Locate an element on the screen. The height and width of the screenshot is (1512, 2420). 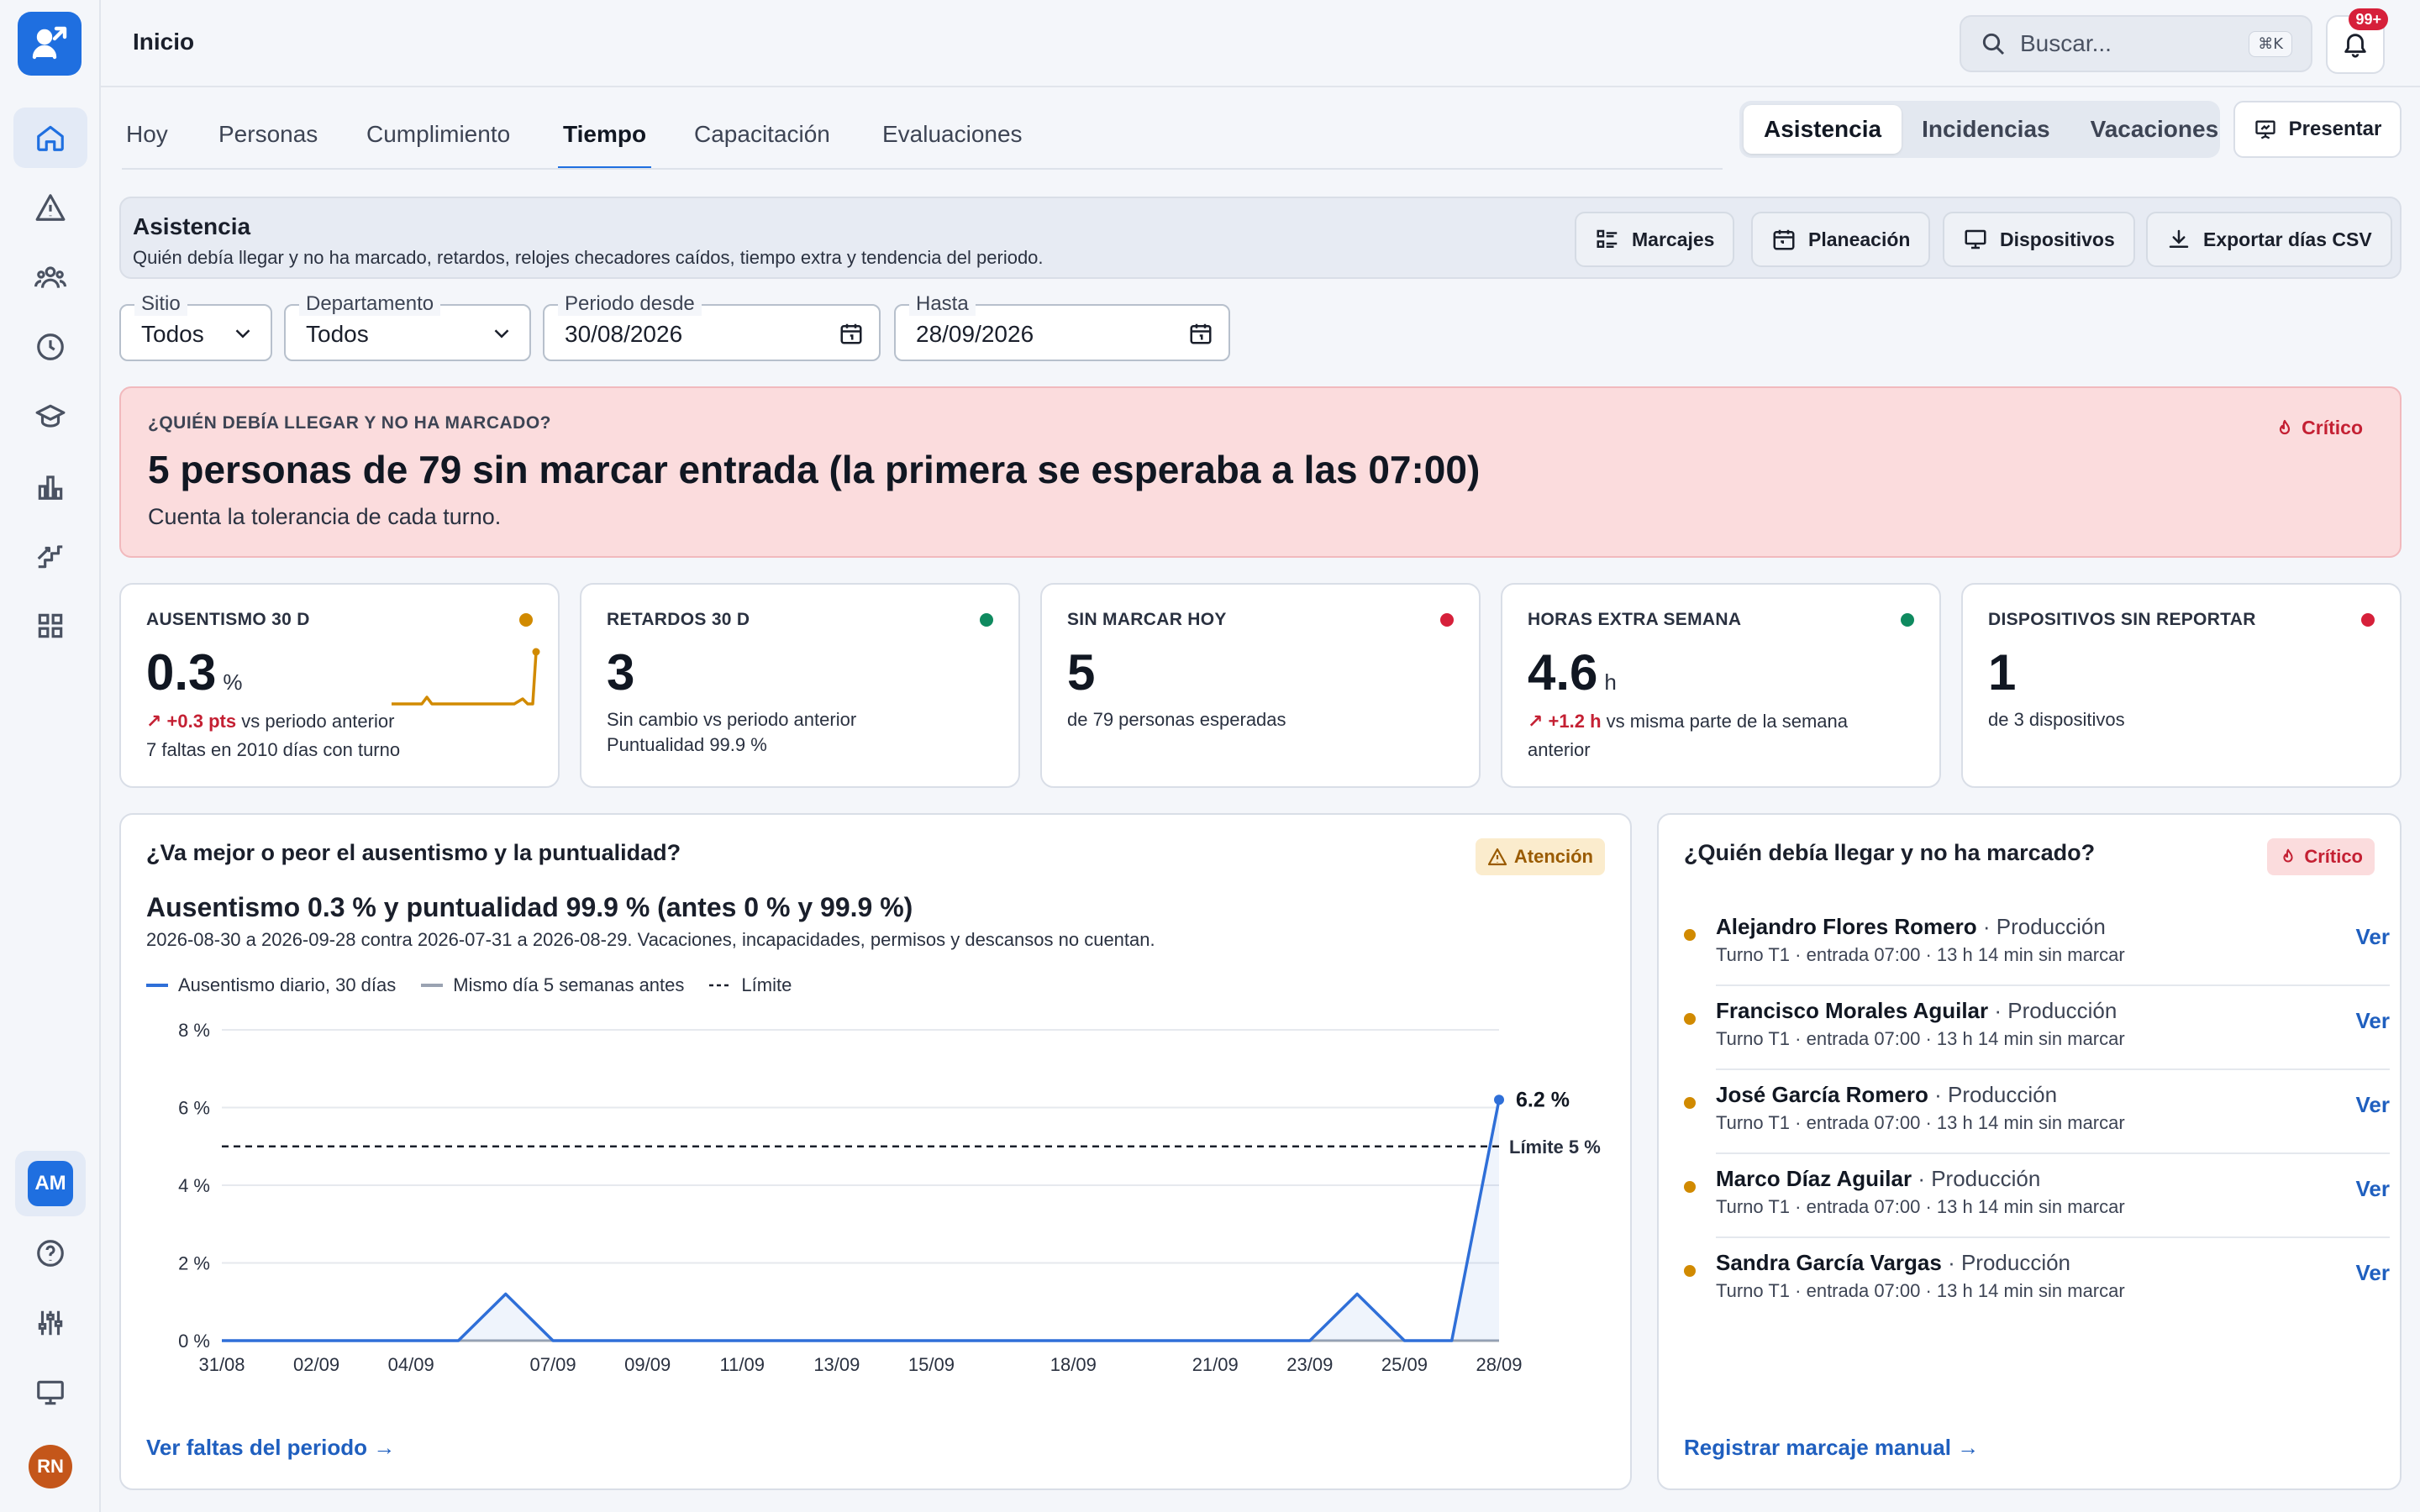
search-input: Buscar... ⌘K is located at coordinates (2136, 43).